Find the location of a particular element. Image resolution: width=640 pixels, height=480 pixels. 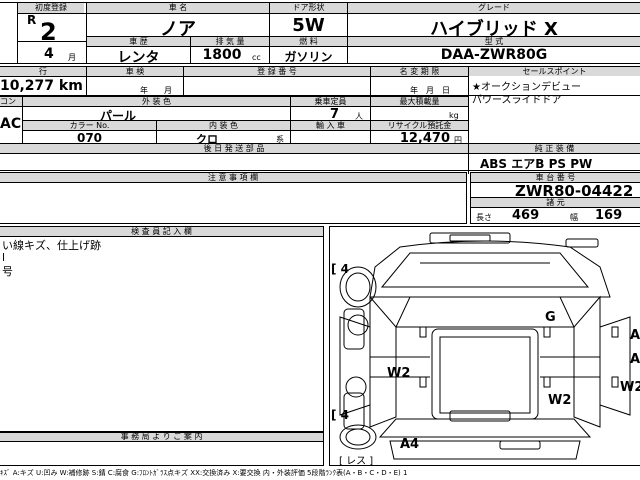

damage-mark-w2-right: W2 is located at coordinates (630, 387).